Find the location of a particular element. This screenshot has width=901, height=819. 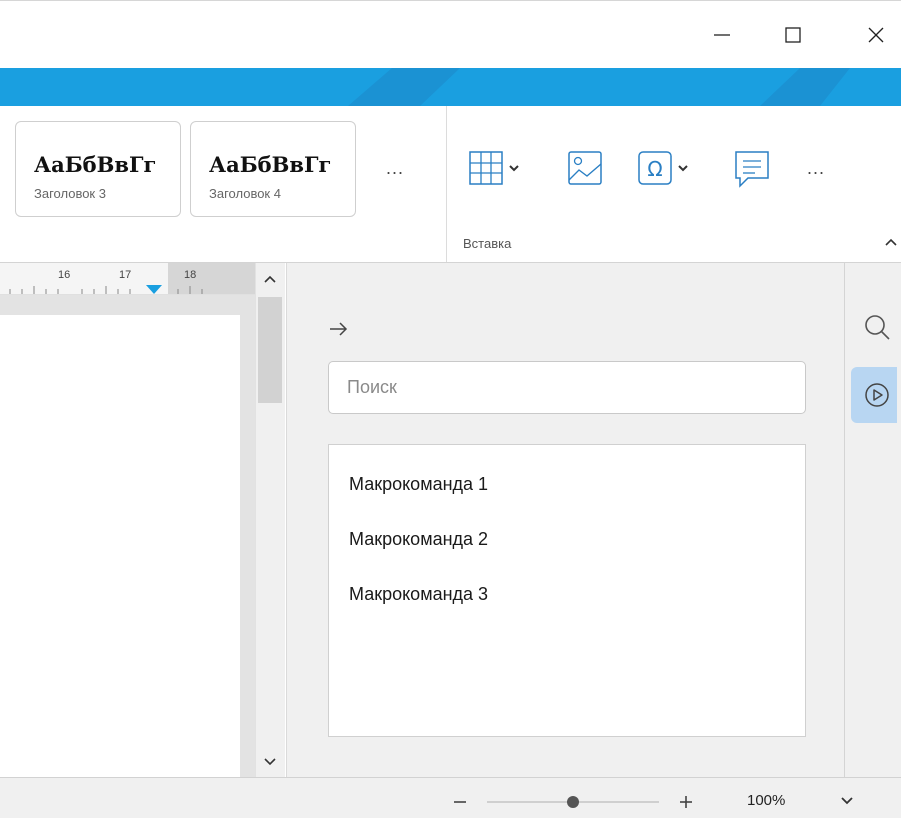

maximize-icon is located at coordinates (793, 35).